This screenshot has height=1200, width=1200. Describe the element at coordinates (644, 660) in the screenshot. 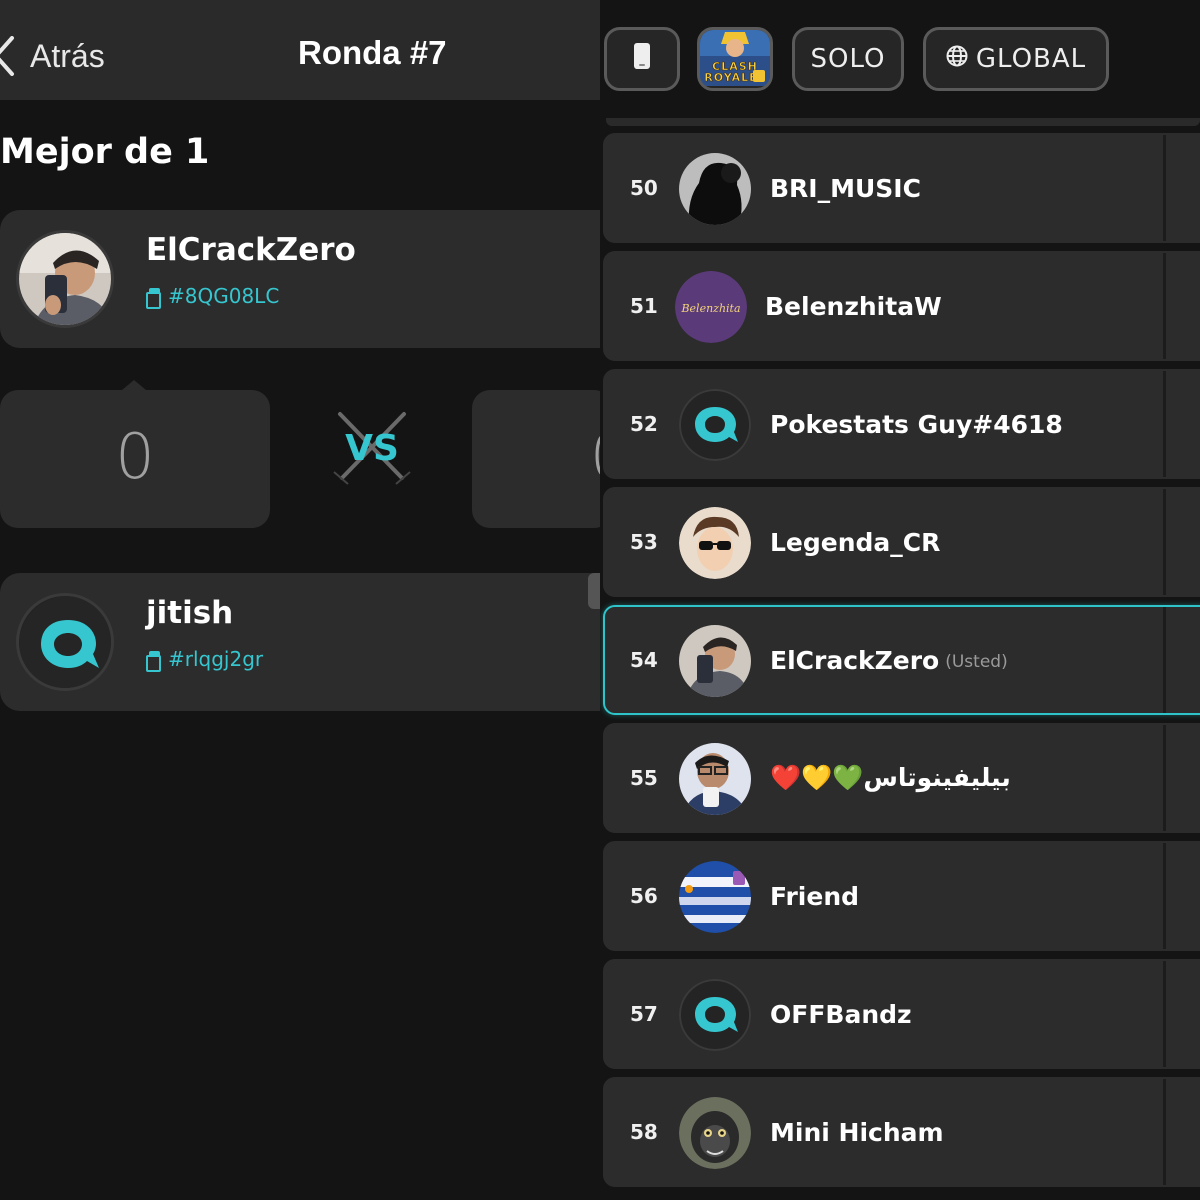

I see `rank-number: 54` at that location.